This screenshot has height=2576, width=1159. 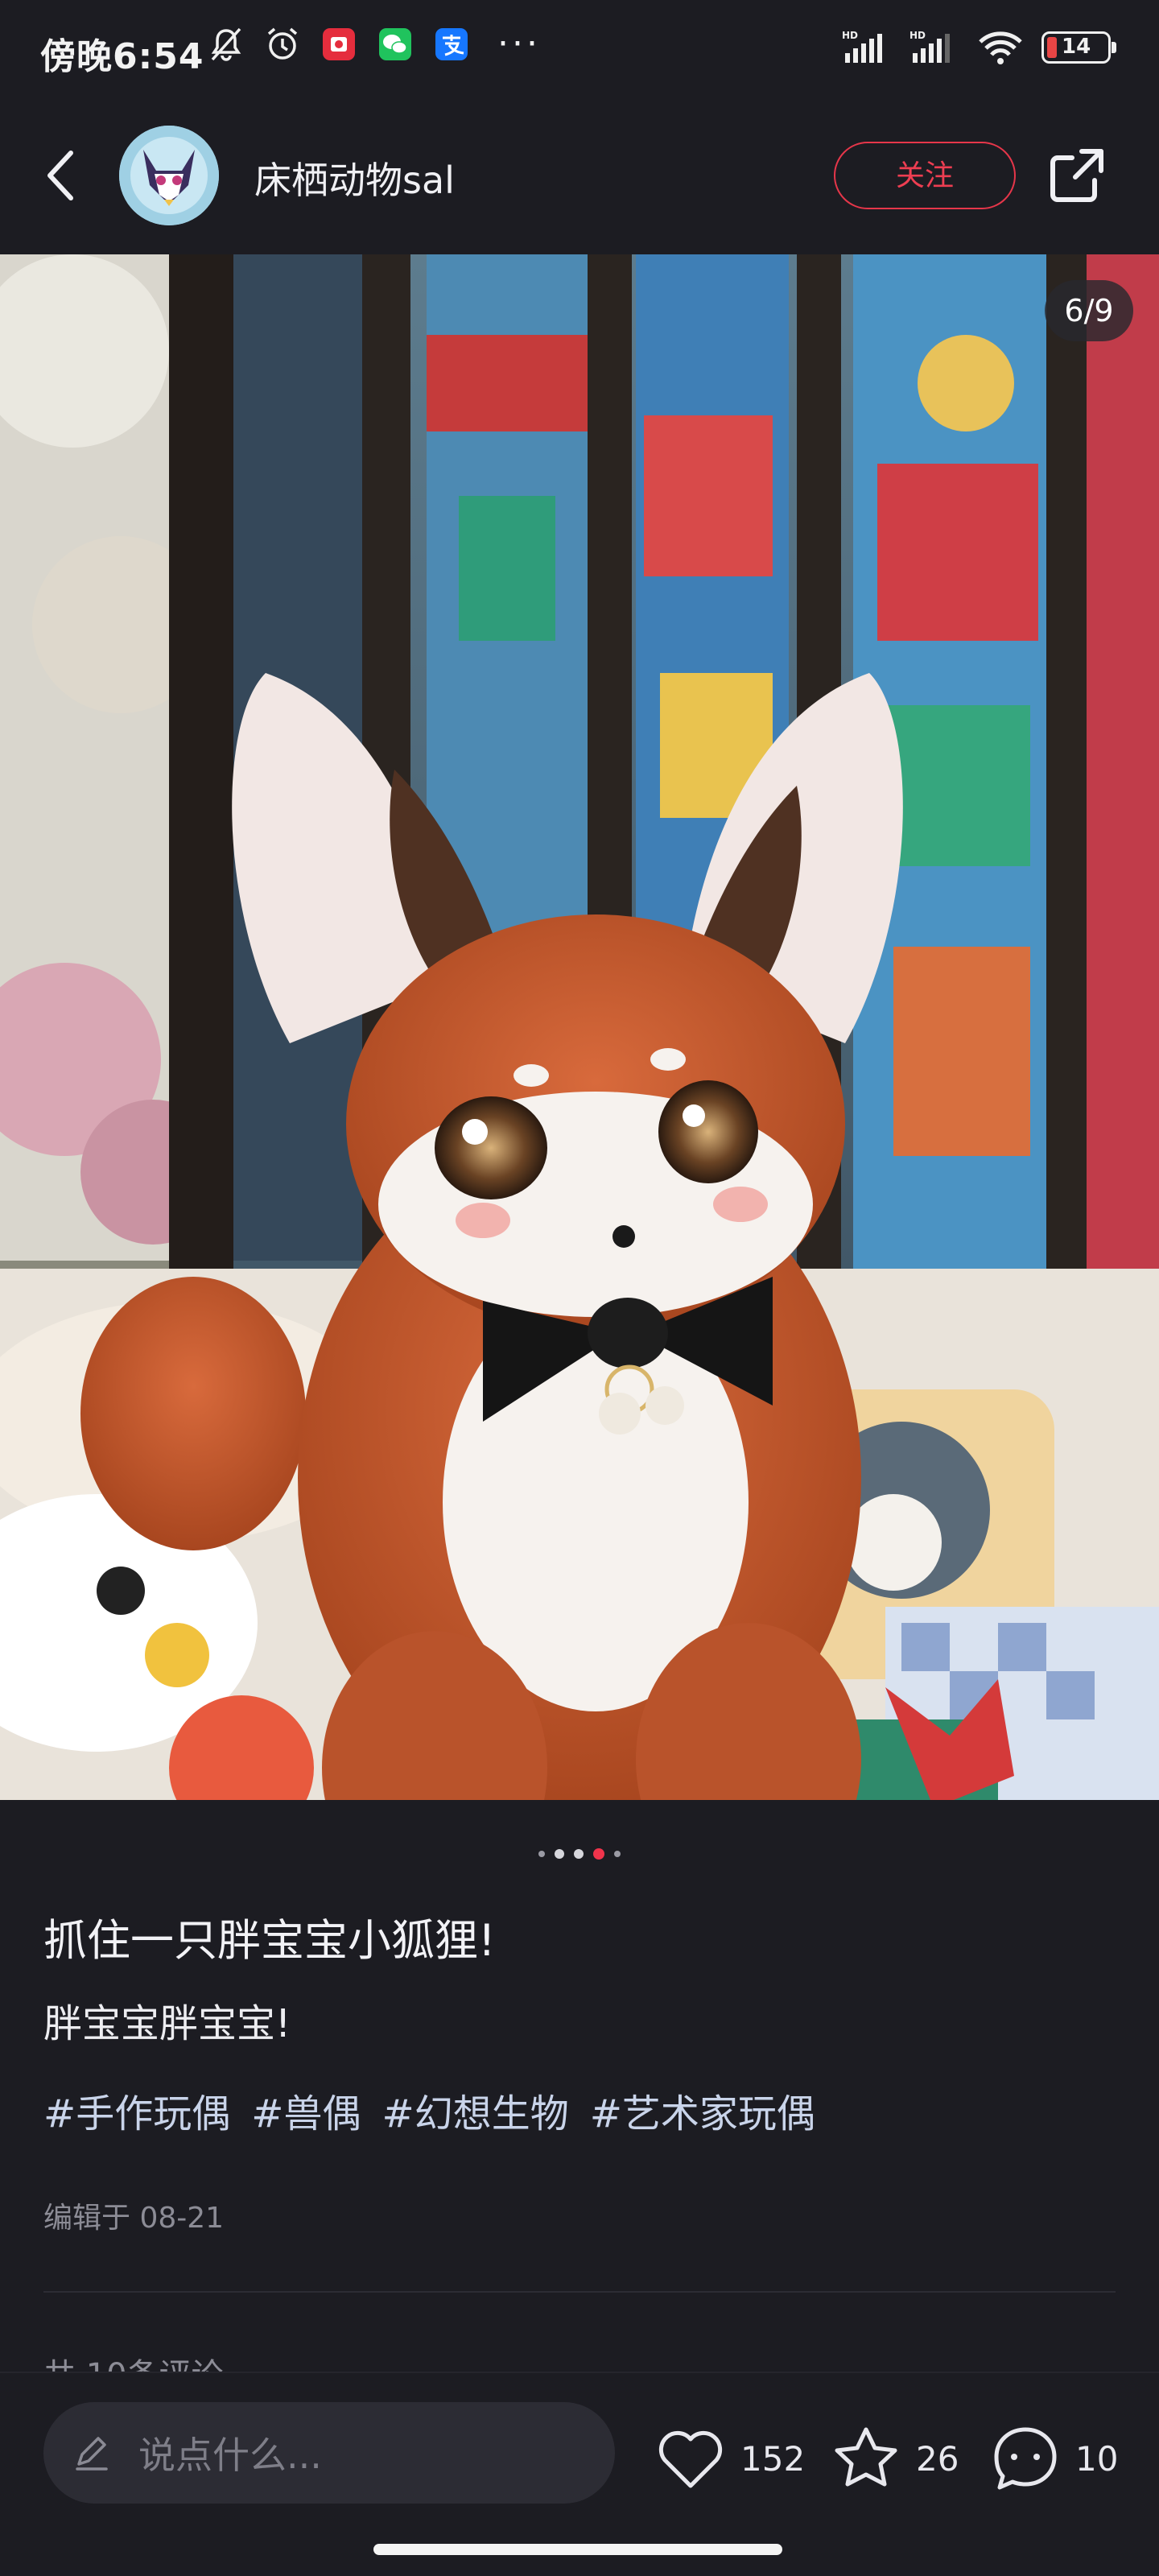 I want to click on favorite-button: 26, so click(x=894, y=2458).